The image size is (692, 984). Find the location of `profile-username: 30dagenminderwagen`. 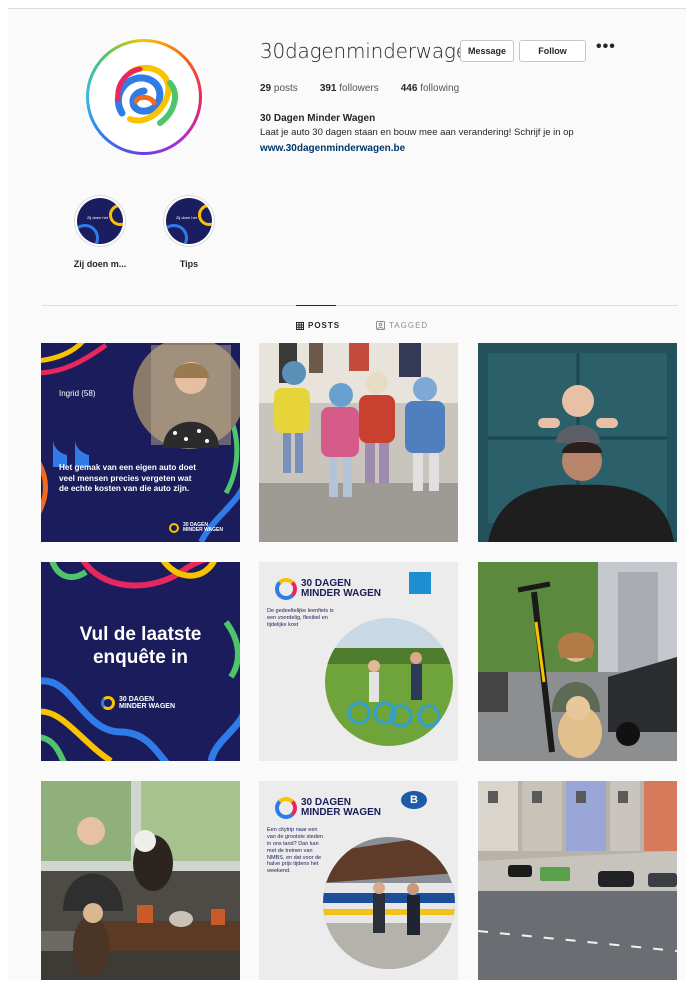

profile-username: 30dagenminderwagen is located at coordinates (370, 51).